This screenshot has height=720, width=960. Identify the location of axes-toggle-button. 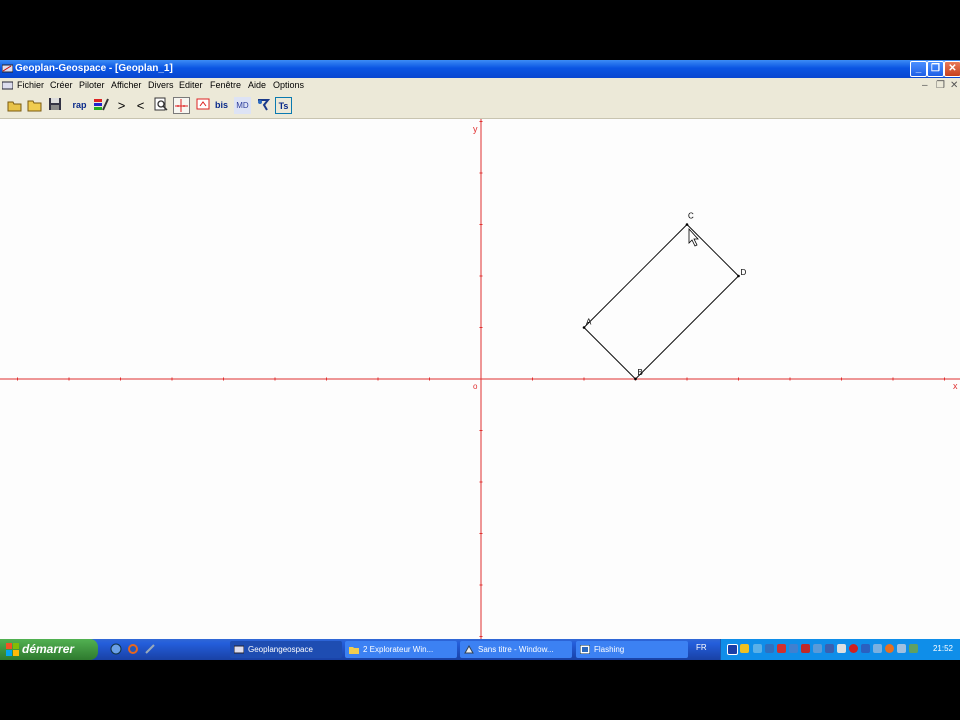
(181, 105).